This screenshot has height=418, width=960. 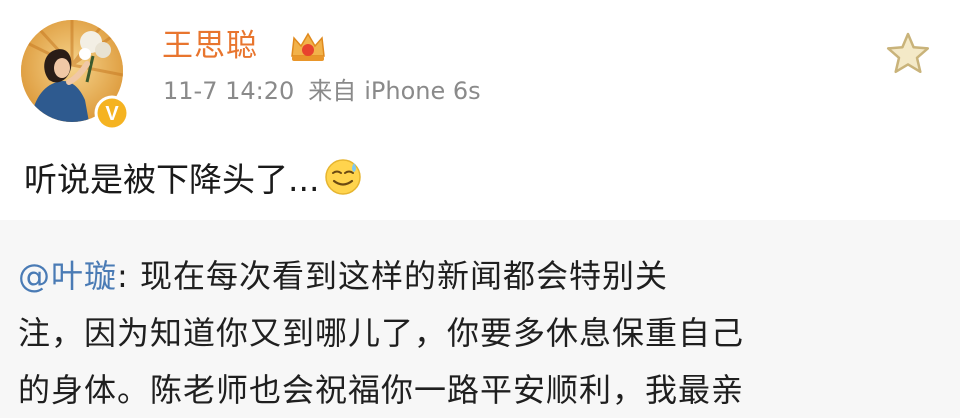 I want to click on avatar-container: V, so click(x=75, y=75).